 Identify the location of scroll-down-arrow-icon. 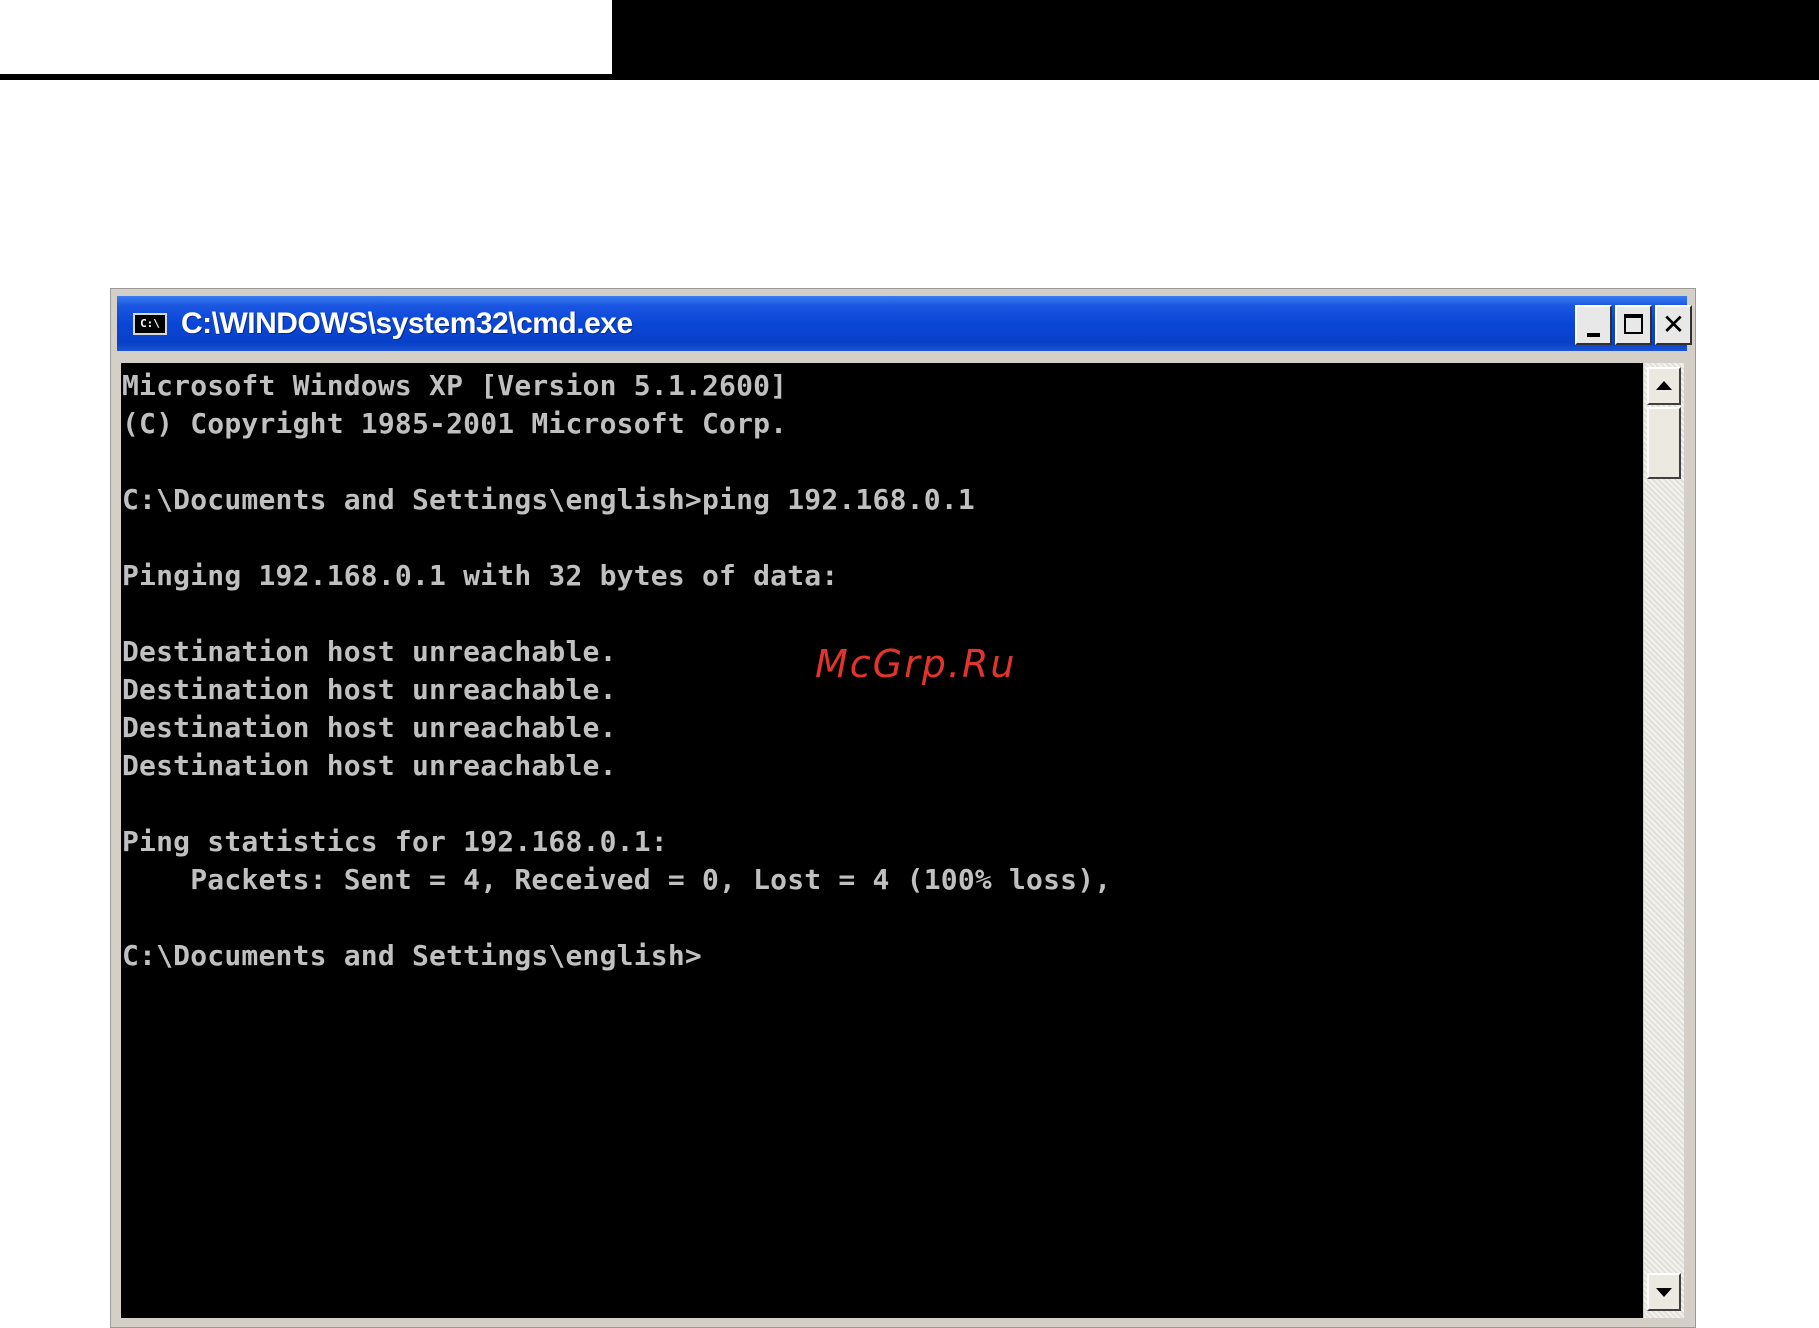
(1664, 1292).